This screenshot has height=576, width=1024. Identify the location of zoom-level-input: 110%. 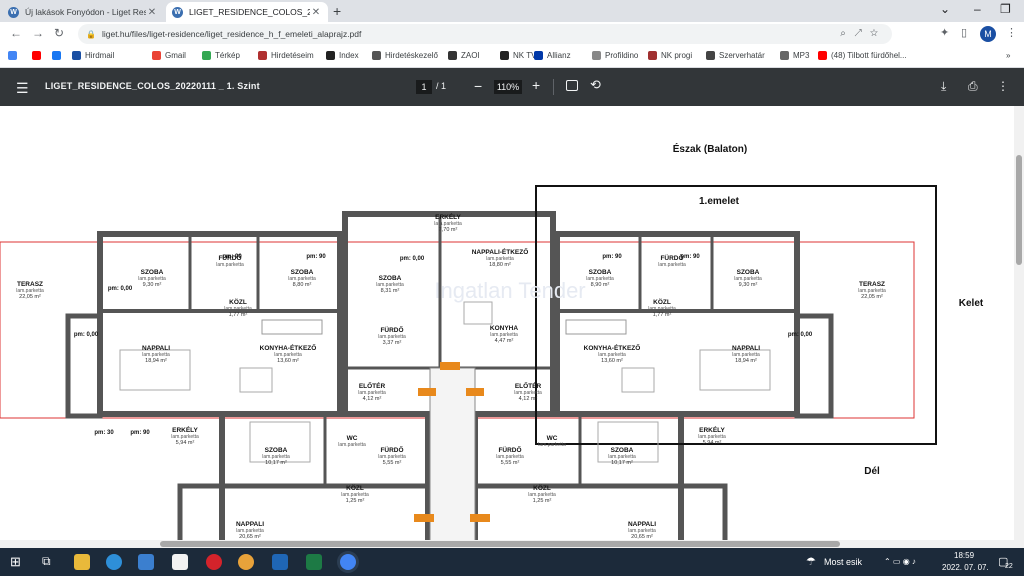
(508, 87).